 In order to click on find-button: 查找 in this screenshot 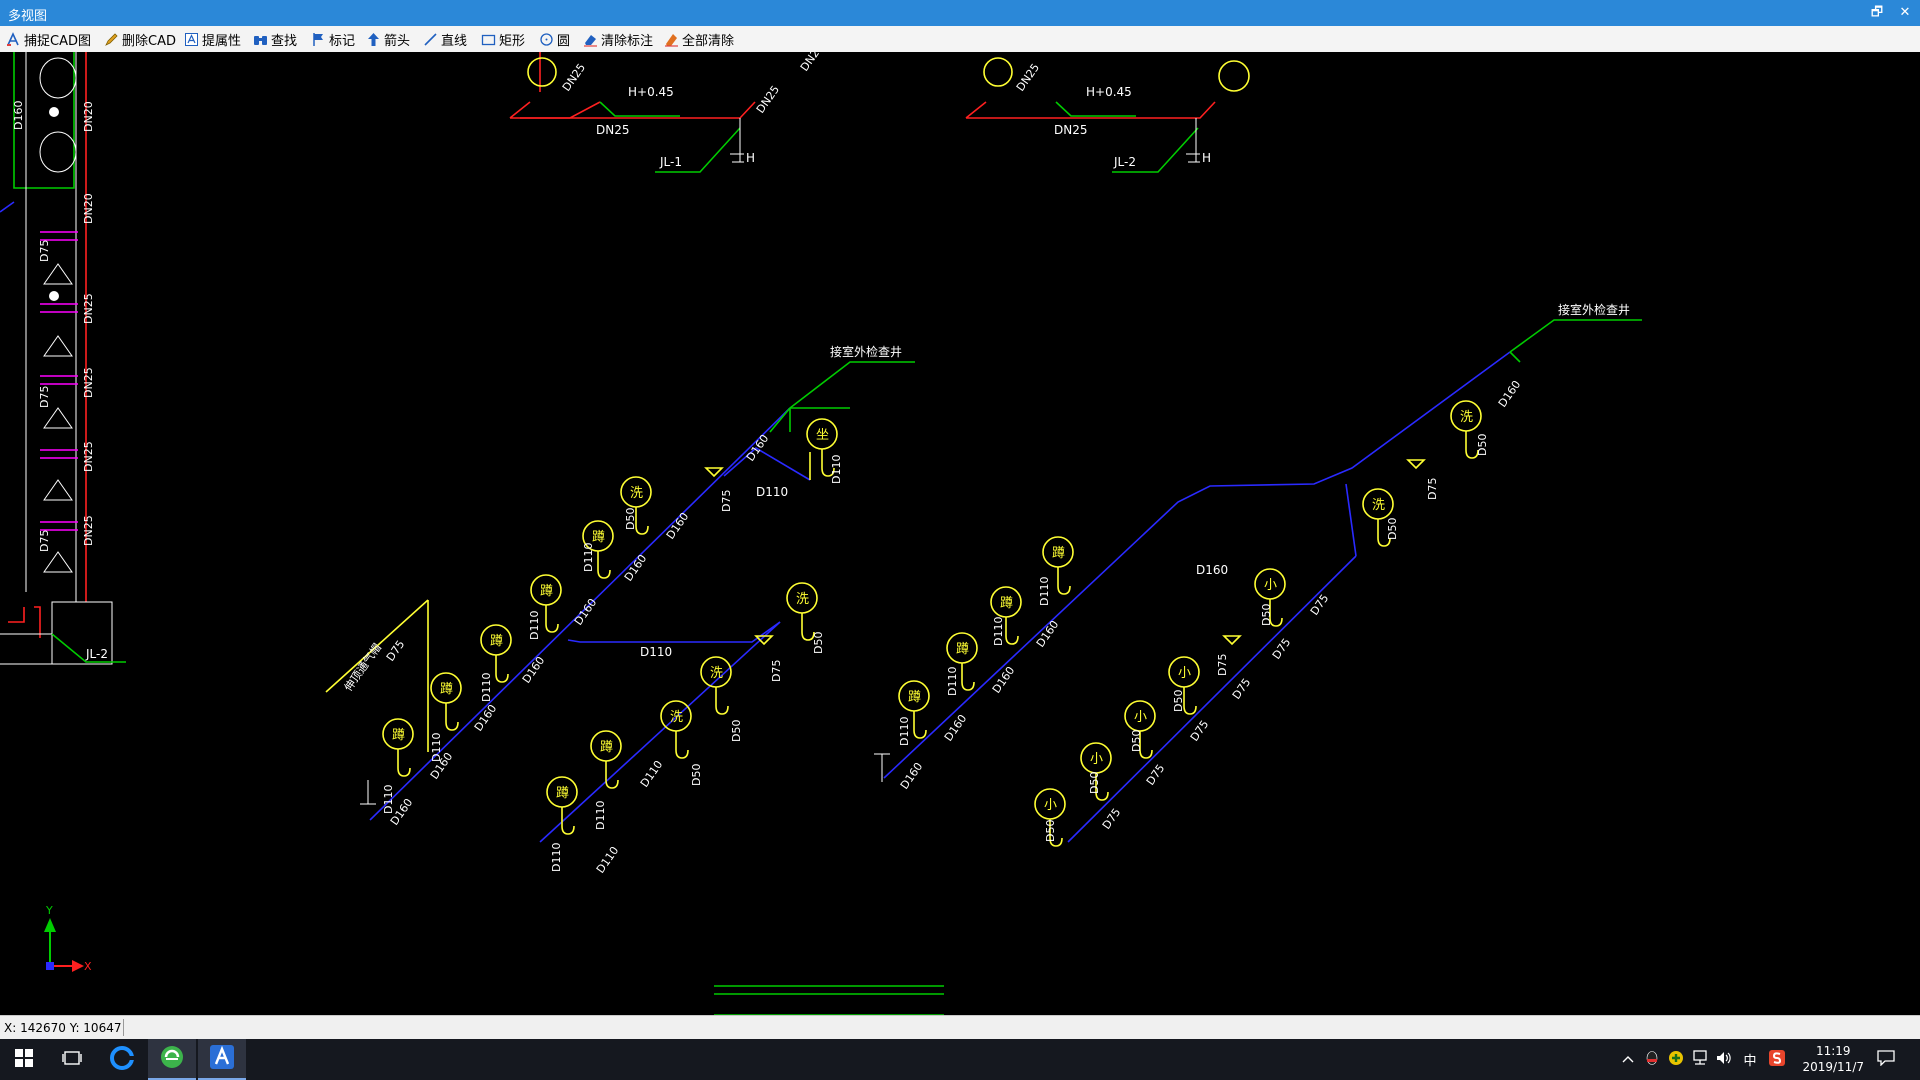, I will do `click(275, 39)`.